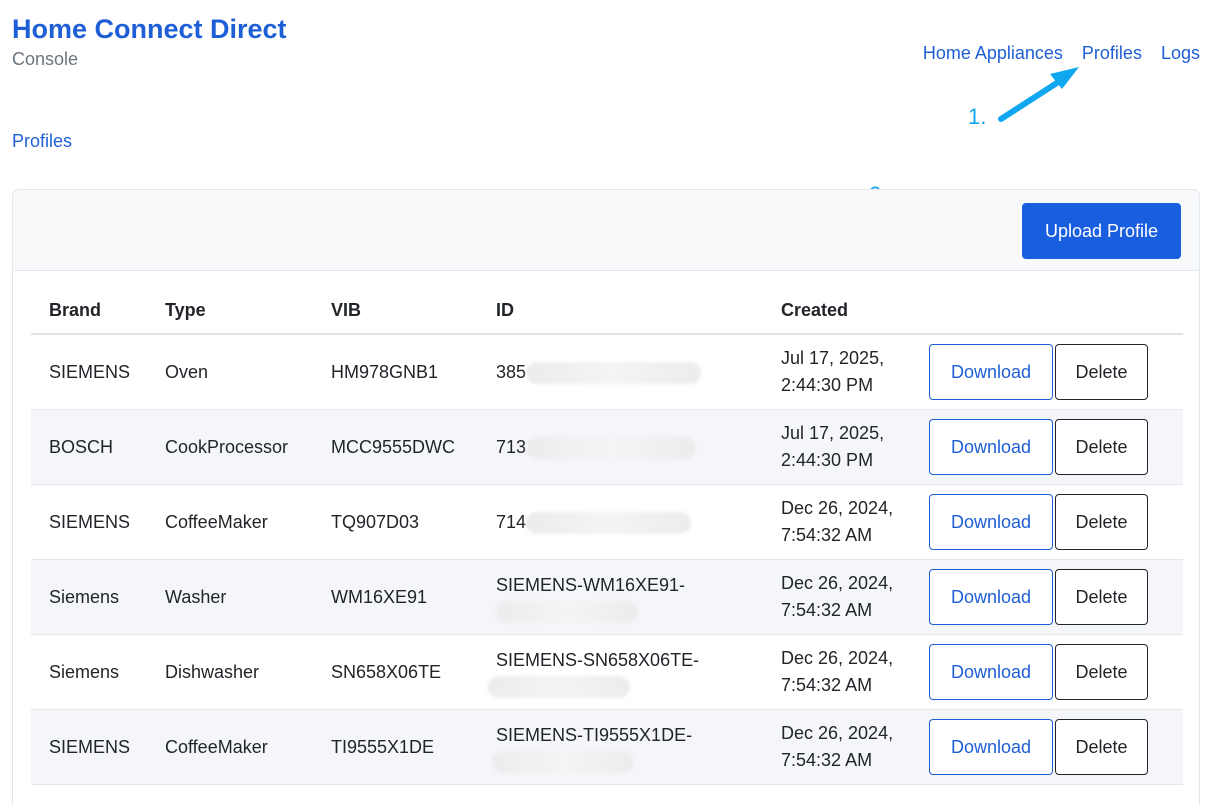 This screenshot has height=805, width=1221. Describe the element at coordinates (993, 53) in the screenshot. I see `nav-home-appliances: Home Appliances` at that location.